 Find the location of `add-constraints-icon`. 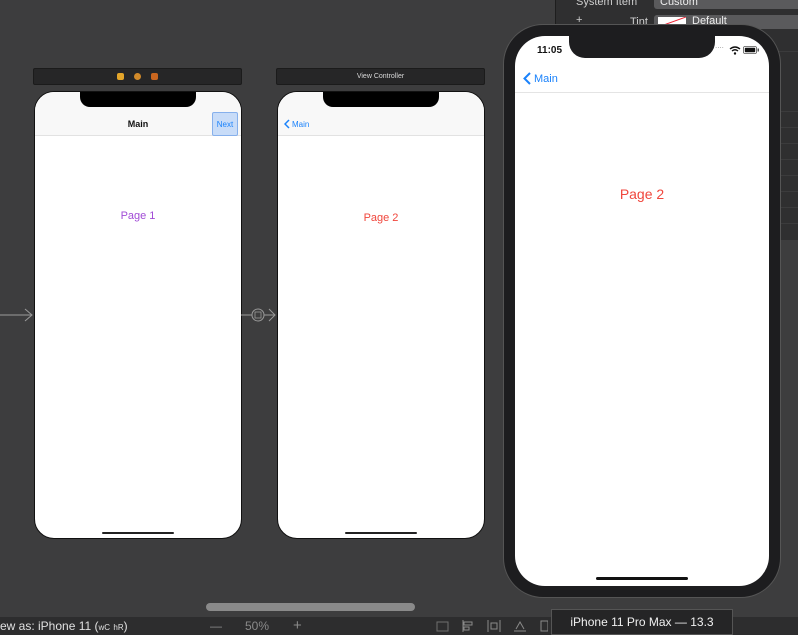

add-constraints-icon is located at coordinates (494, 626).